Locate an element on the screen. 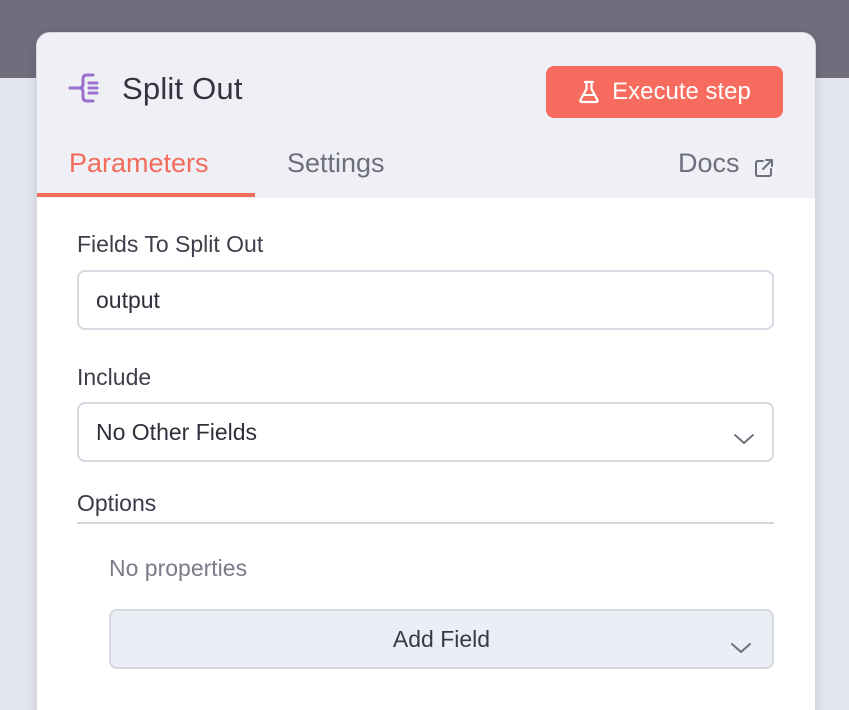  tab-settings: Settings is located at coordinates (336, 163).